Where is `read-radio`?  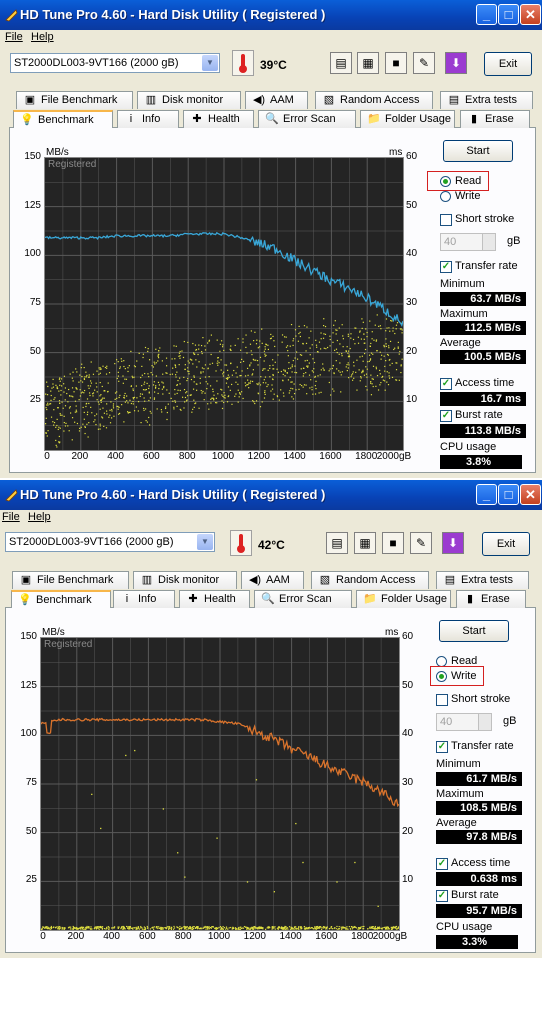
read-radio is located at coordinates (445, 181).